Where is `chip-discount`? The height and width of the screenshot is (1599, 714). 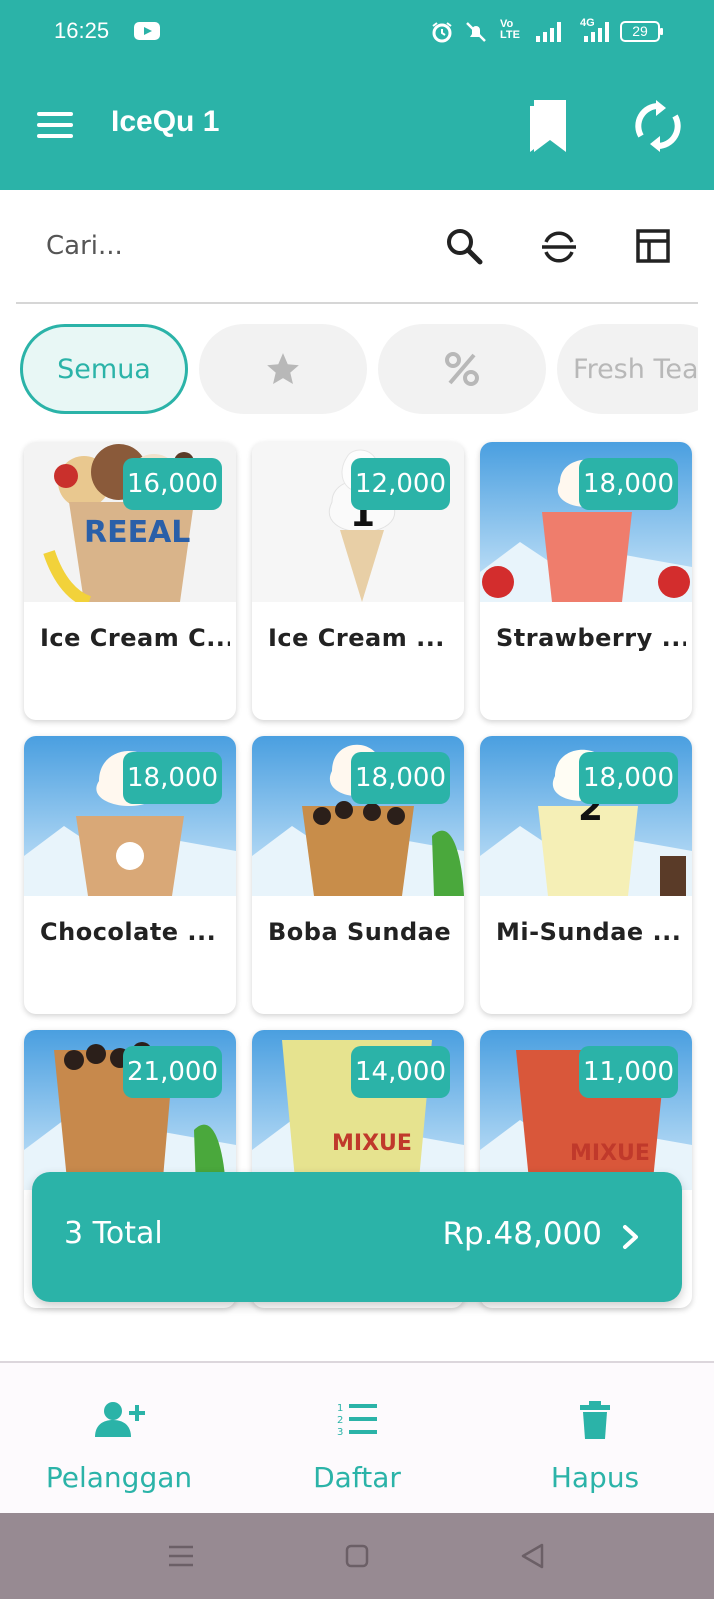 chip-discount is located at coordinates (462, 369).